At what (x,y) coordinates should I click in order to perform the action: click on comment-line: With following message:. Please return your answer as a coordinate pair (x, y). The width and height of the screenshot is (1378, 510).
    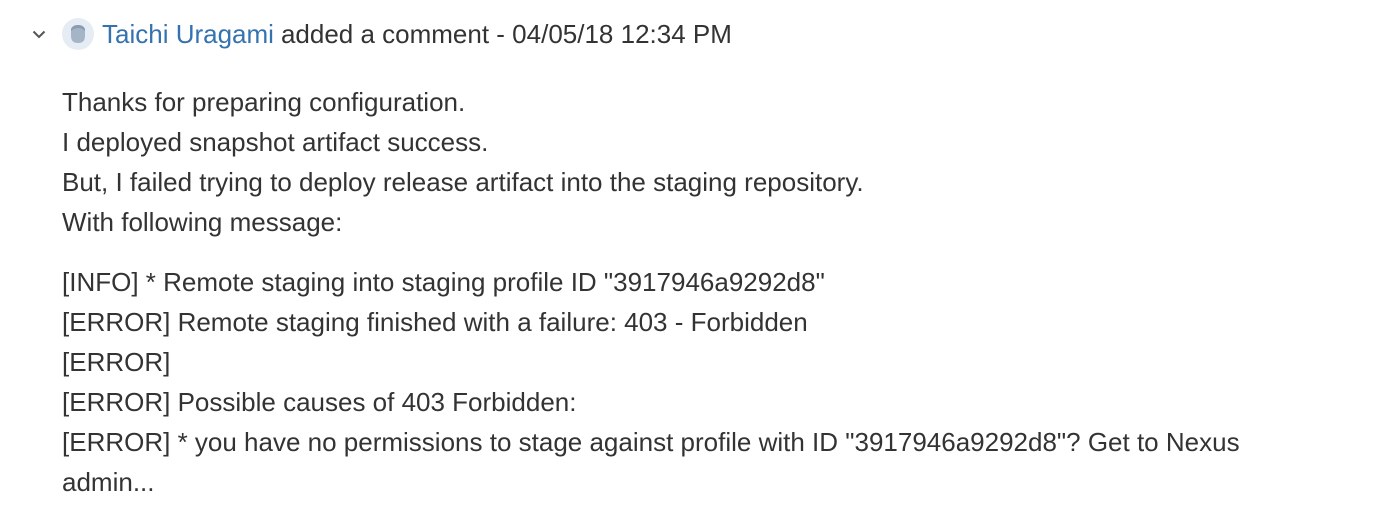
    Looking at the image, I should click on (202, 222).